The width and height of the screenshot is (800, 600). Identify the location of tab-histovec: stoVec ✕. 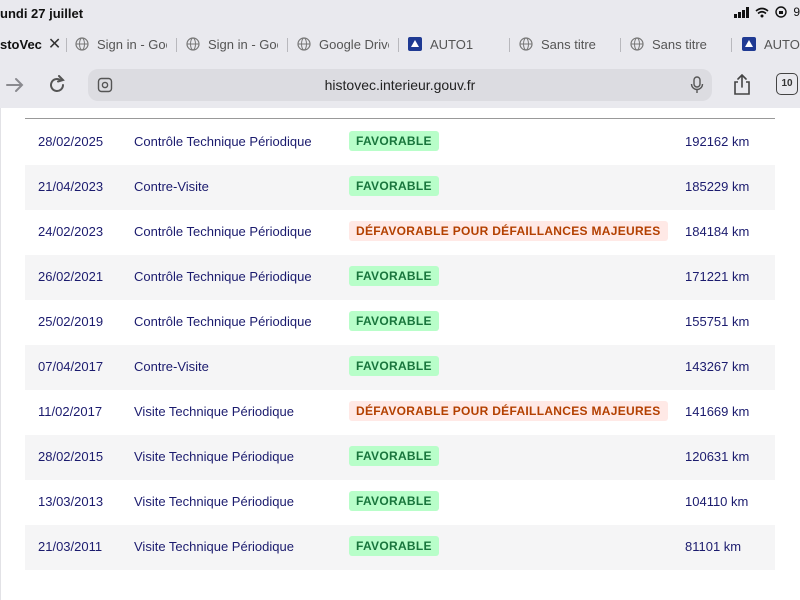
(32, 44).